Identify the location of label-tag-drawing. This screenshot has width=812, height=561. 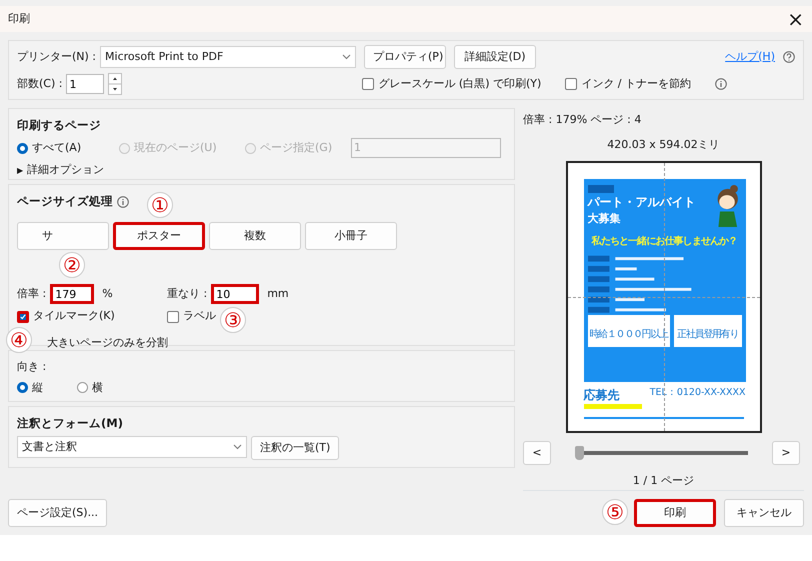
(601, 189).